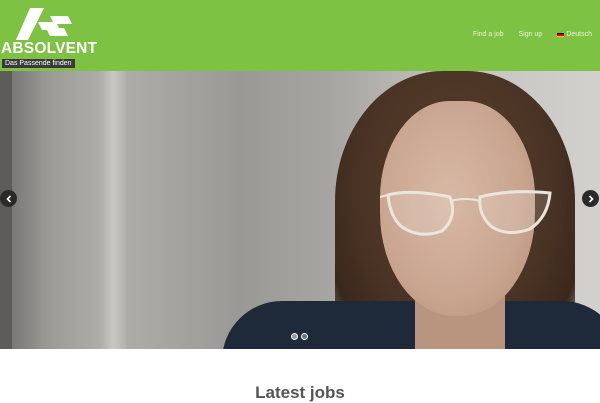  I want to click on logo-mark-icon, so click(44, 24).